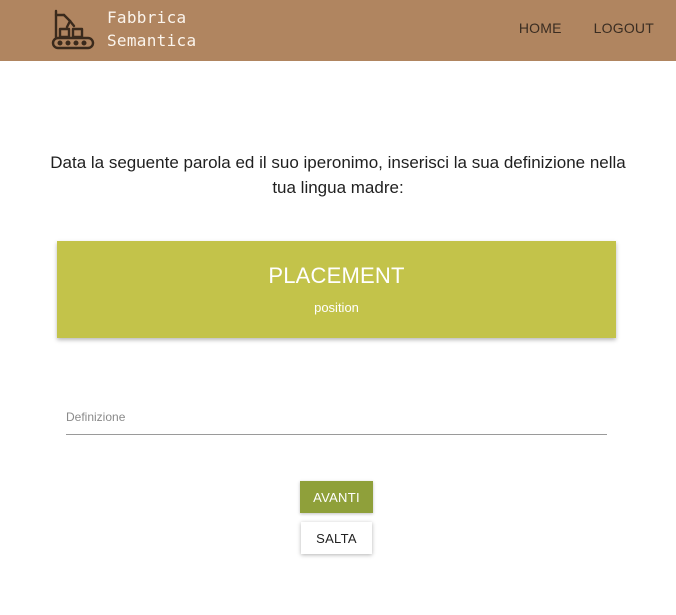 Image resolution: width=676 pixels, height=615 pixels. Describe the element at coordinates (336, 289) in the screenshot. I see `word-card: PLACEMENT position` at that location.